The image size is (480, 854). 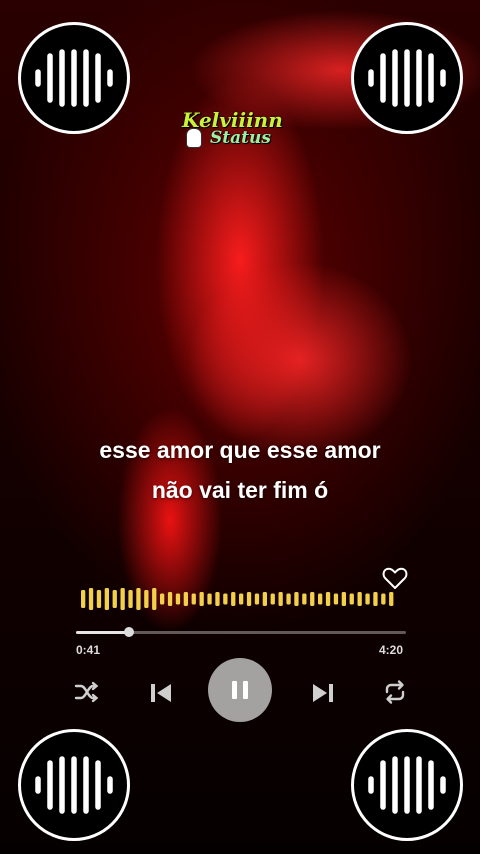 I want to click on shuffle-button, so click(x=87, y=692).